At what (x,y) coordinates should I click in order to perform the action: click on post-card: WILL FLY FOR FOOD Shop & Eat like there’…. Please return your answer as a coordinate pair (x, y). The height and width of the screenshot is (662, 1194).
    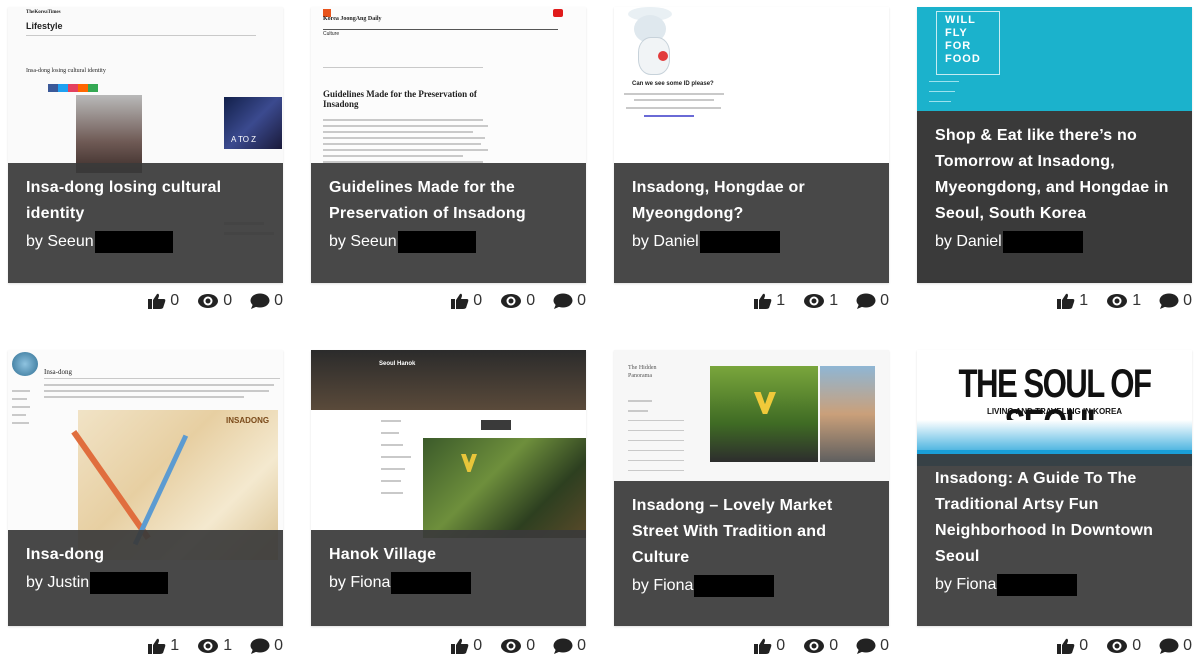
    Looking at the image, I should click on (1054, 145).